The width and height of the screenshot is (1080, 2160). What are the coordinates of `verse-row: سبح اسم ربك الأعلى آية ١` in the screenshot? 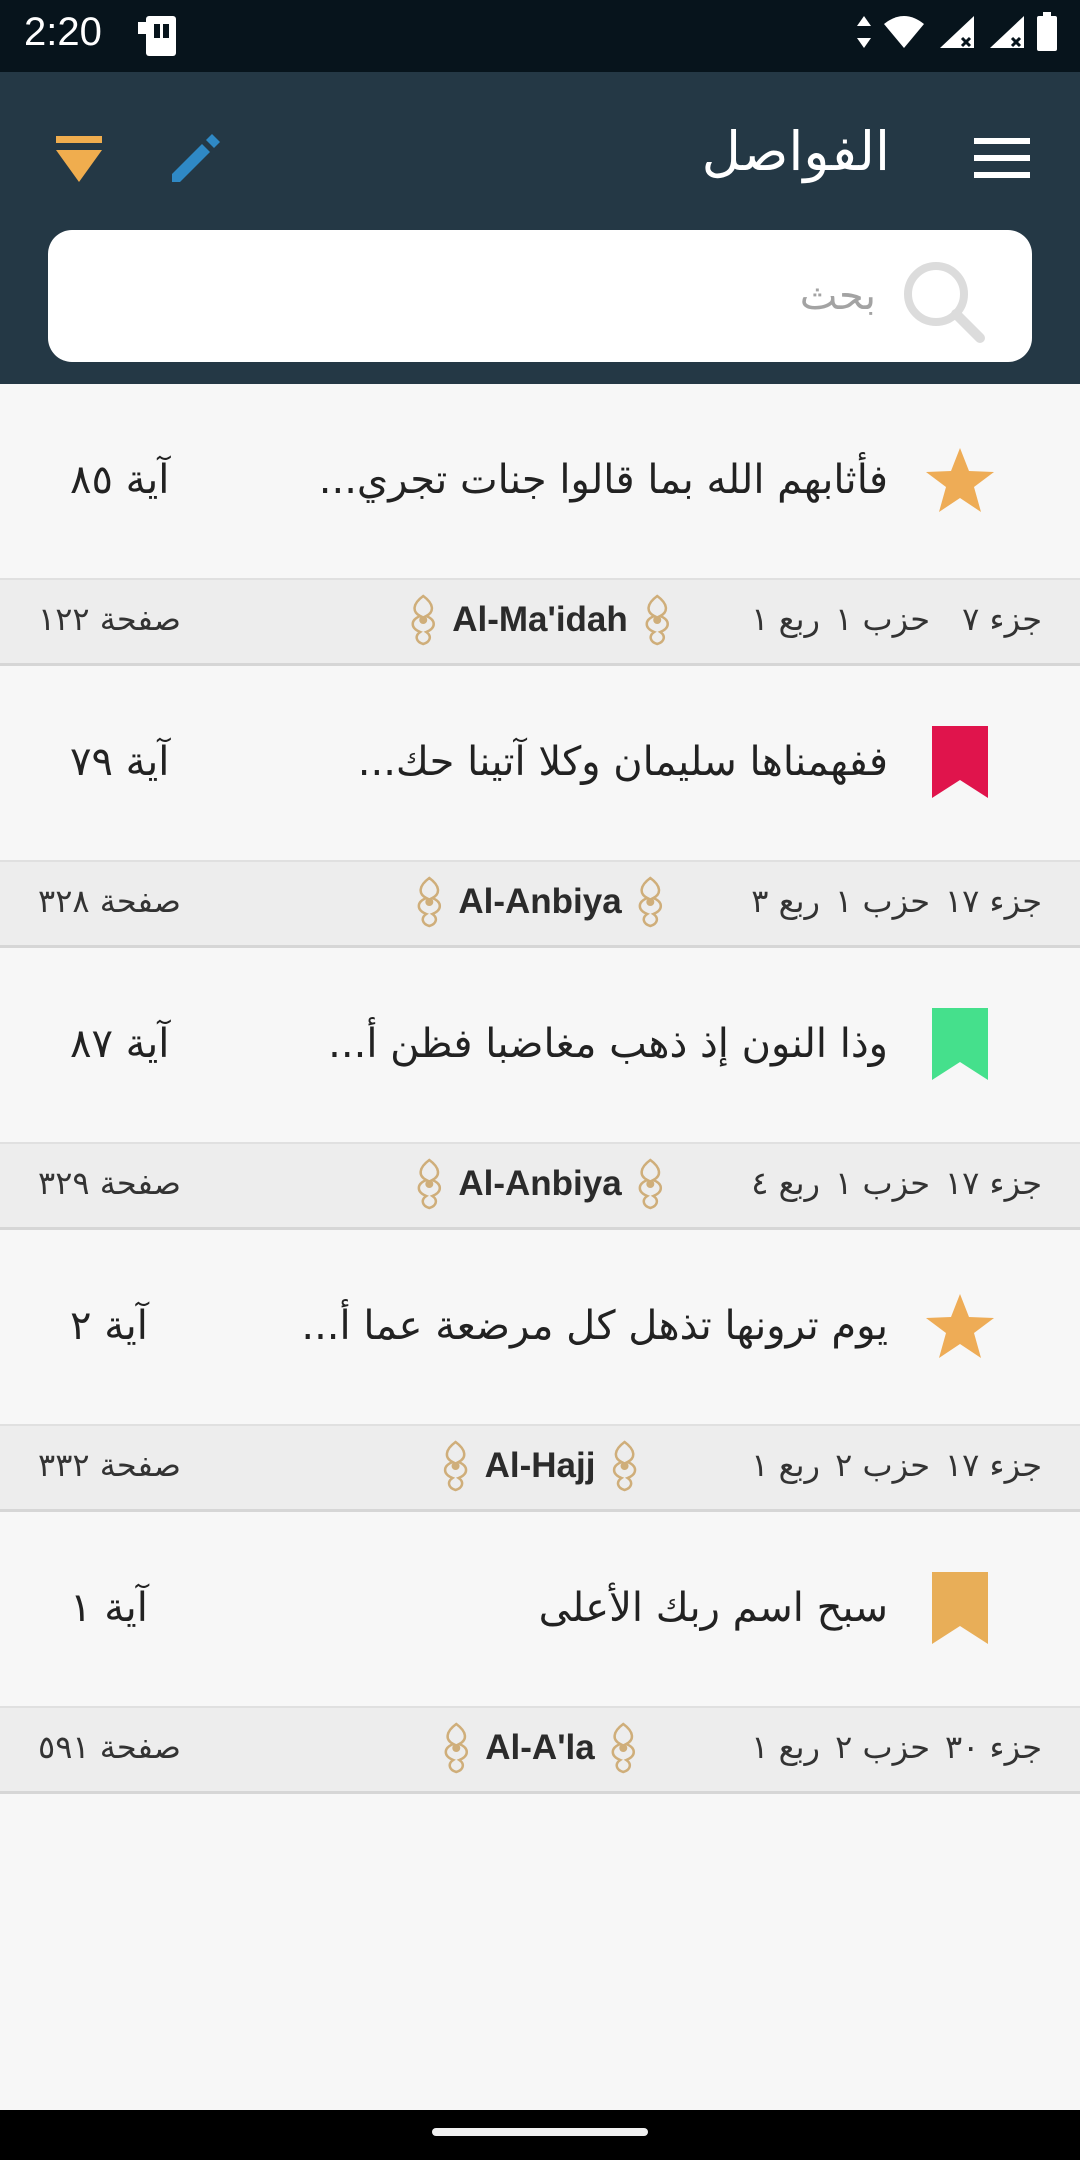 It's located at (540, 1609).